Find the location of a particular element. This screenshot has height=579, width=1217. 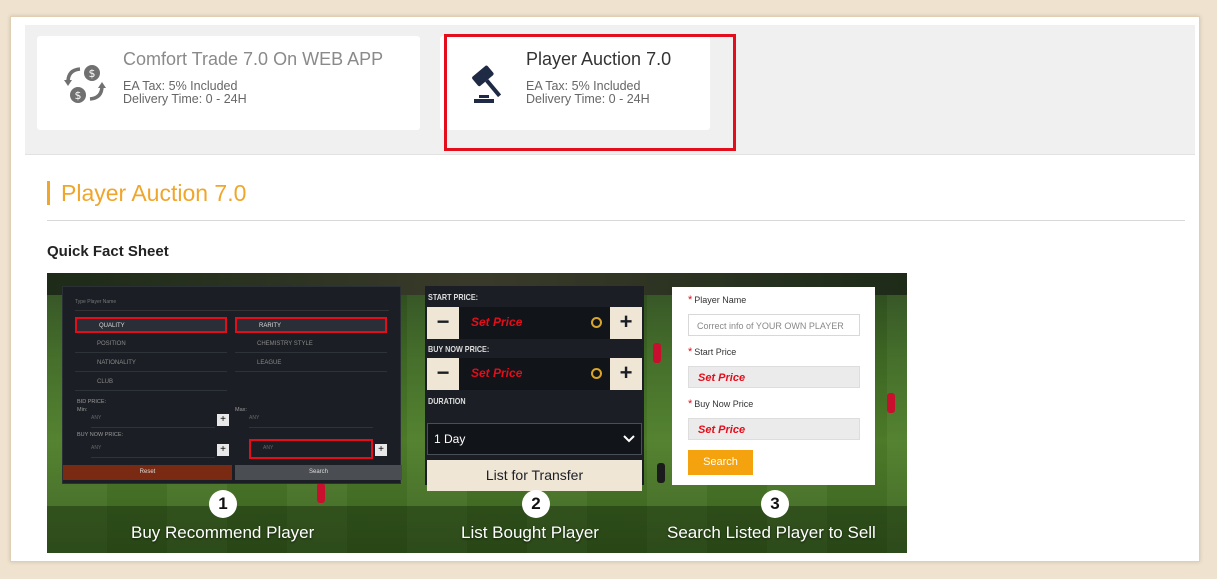

auction-gavel-icon is located at coordinates (487, 84).